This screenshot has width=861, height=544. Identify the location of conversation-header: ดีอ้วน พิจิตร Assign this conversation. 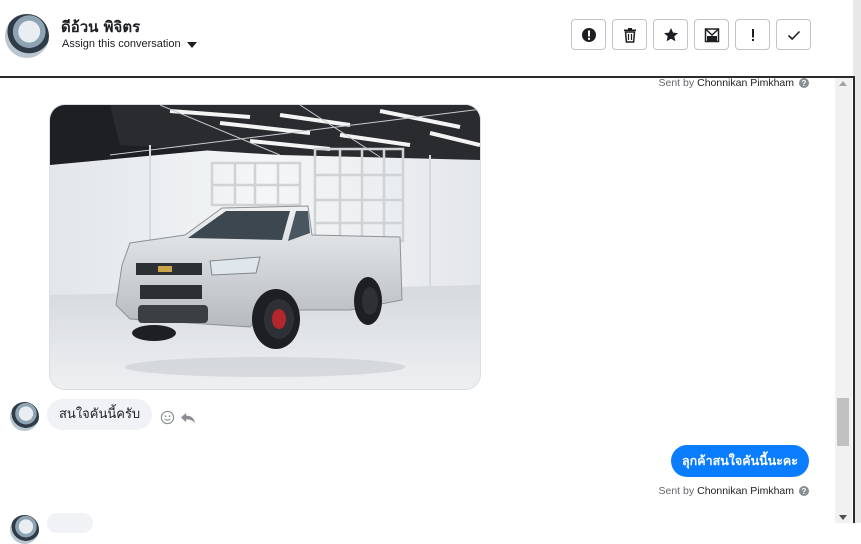
(426, 39).